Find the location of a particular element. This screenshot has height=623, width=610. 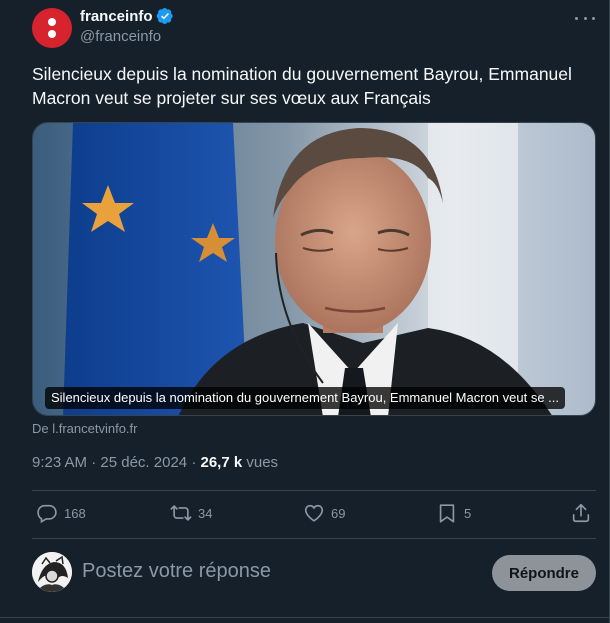

reply-button: 168 is located at coordinates (61, 513).